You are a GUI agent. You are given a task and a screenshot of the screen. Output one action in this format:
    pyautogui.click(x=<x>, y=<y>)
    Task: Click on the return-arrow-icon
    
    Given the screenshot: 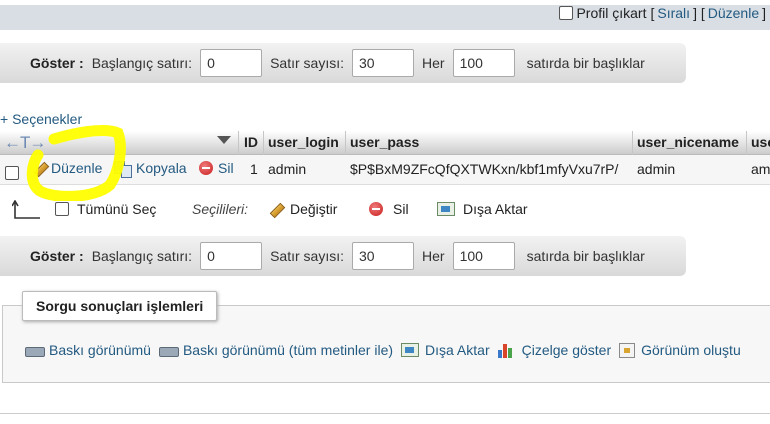 What is the action you would take?
    pyautogui.click(x=26, y=209)
    